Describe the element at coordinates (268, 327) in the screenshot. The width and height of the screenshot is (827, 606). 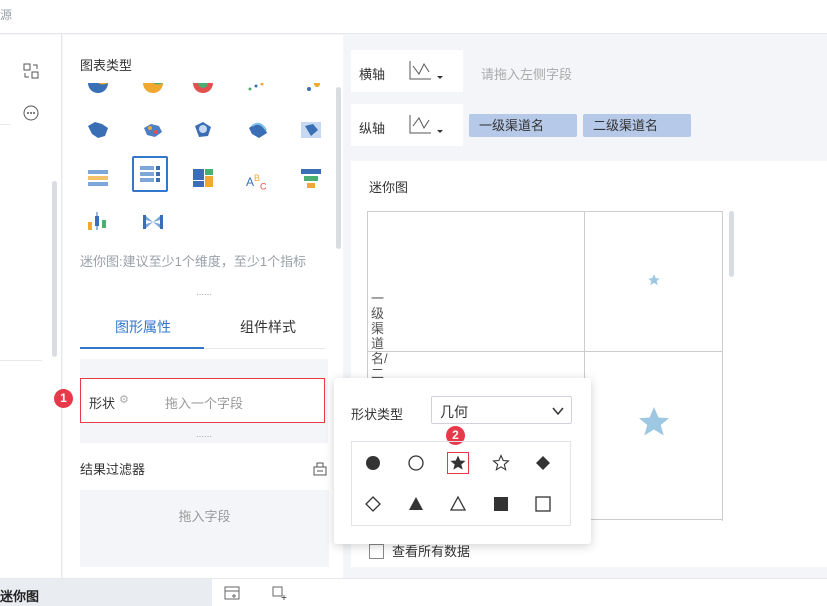
I see `tab-component-style: 组件样式` at that location.